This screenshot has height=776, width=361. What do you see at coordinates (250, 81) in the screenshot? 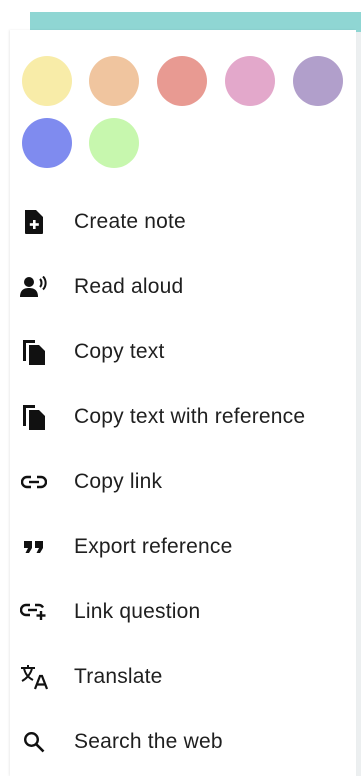
I see `color-swatch-pink` at bounding box center [250, 81].